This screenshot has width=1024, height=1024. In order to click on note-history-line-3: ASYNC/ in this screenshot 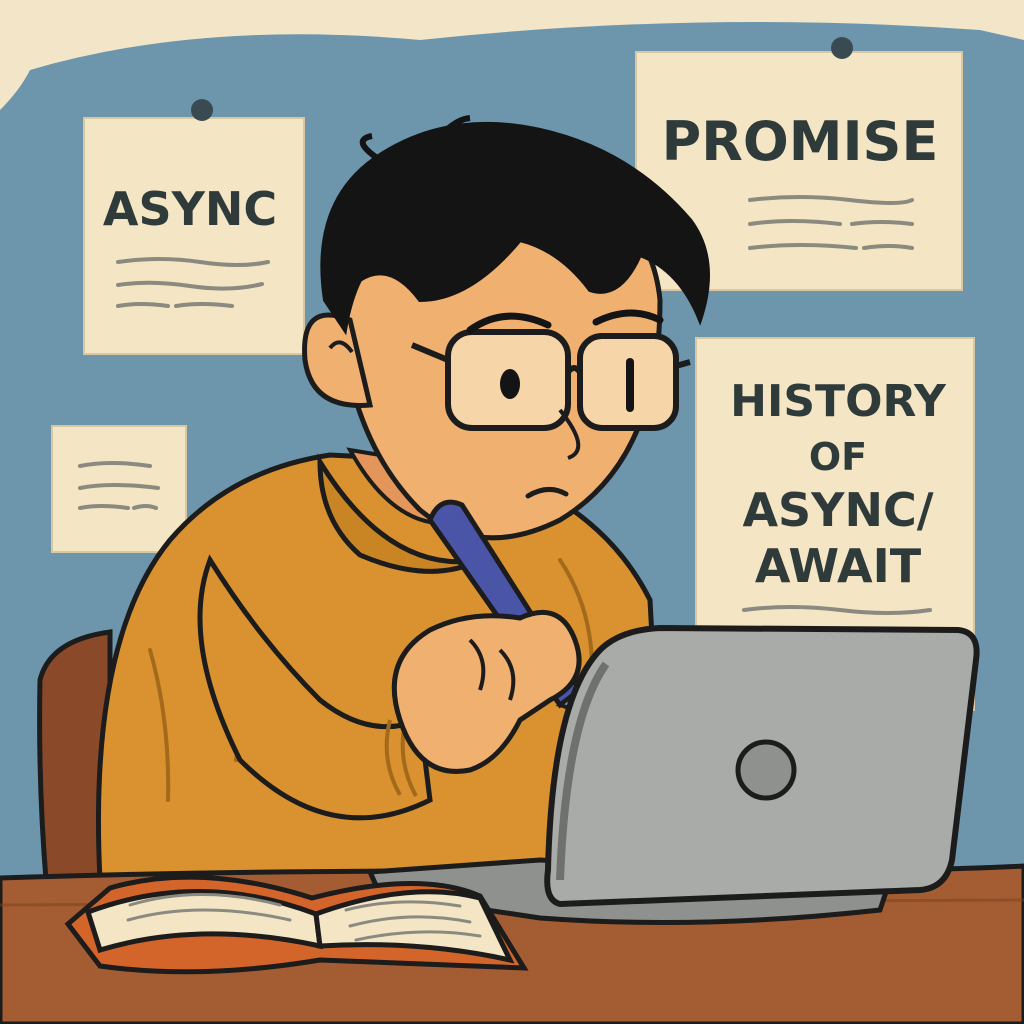, I will do `click(837, 510)`.